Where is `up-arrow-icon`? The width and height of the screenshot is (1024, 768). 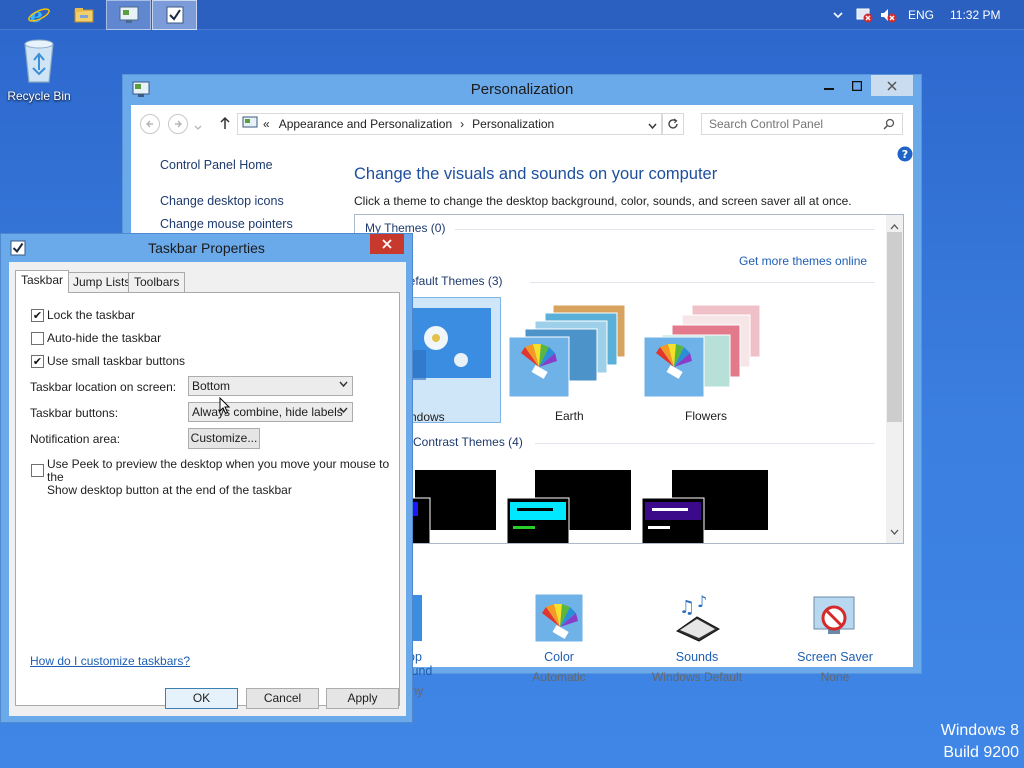
up-arrow-icon is located at coordinates (225, 122).